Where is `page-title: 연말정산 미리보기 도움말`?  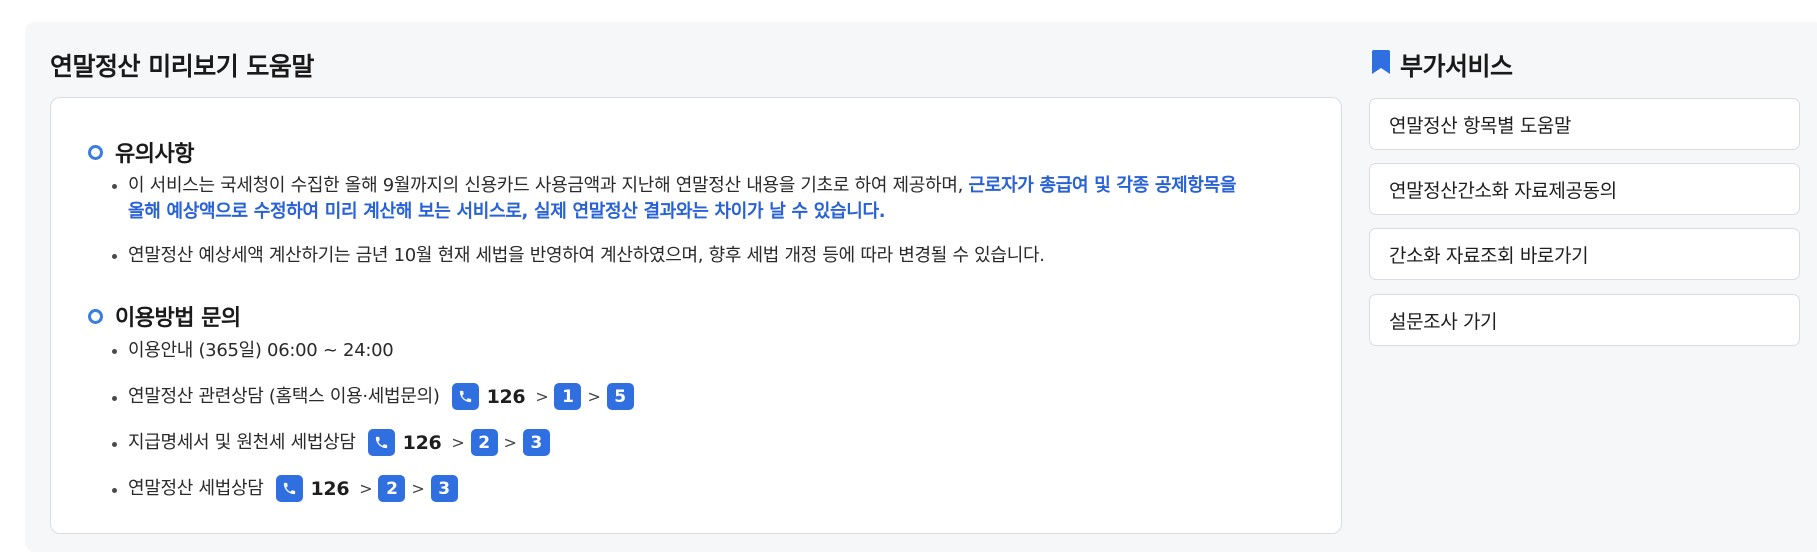
page-title: 연말정산 미리보기 도움말 is located at coordinates (182, 66).